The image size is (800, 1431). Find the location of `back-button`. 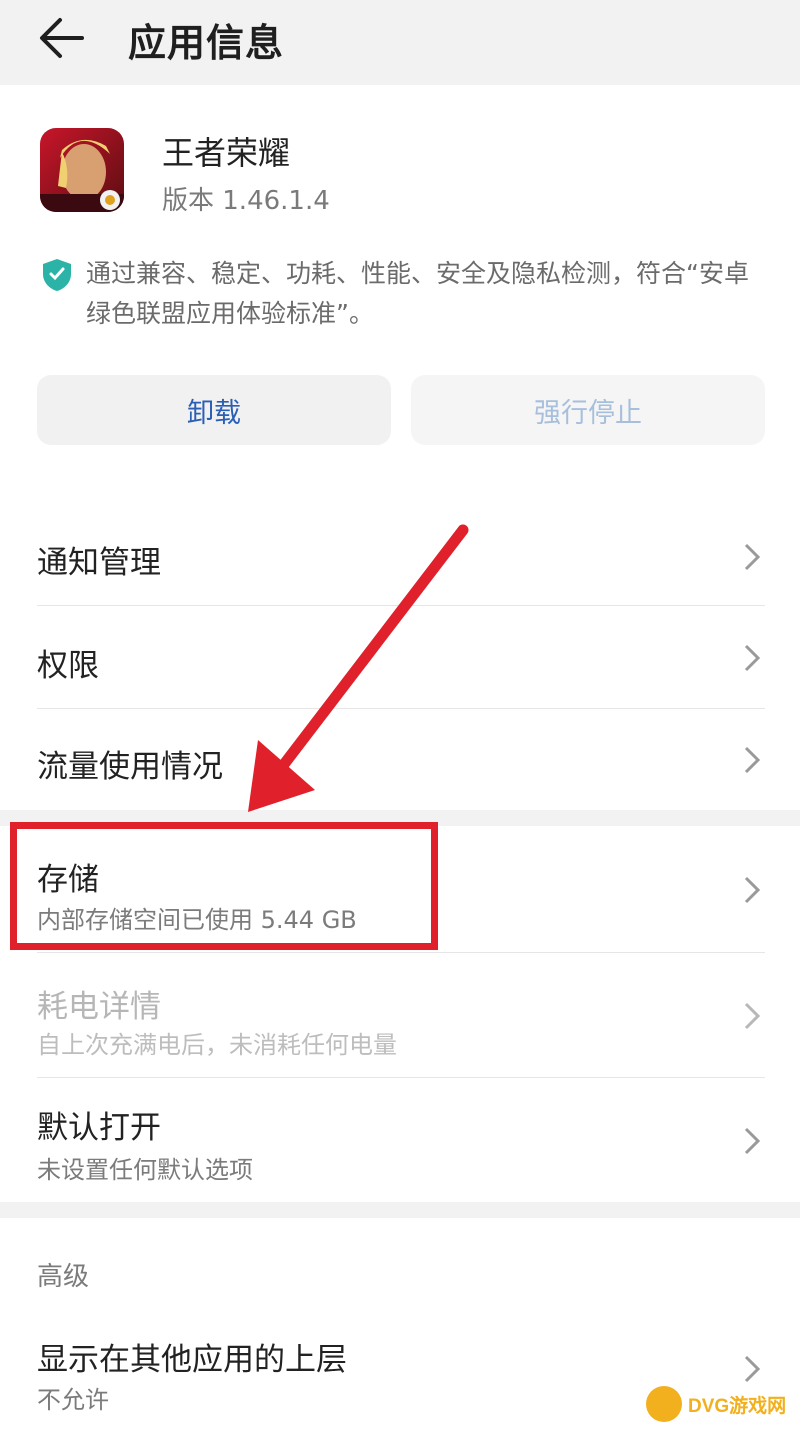

back-button is located at coordinates (63, 38).